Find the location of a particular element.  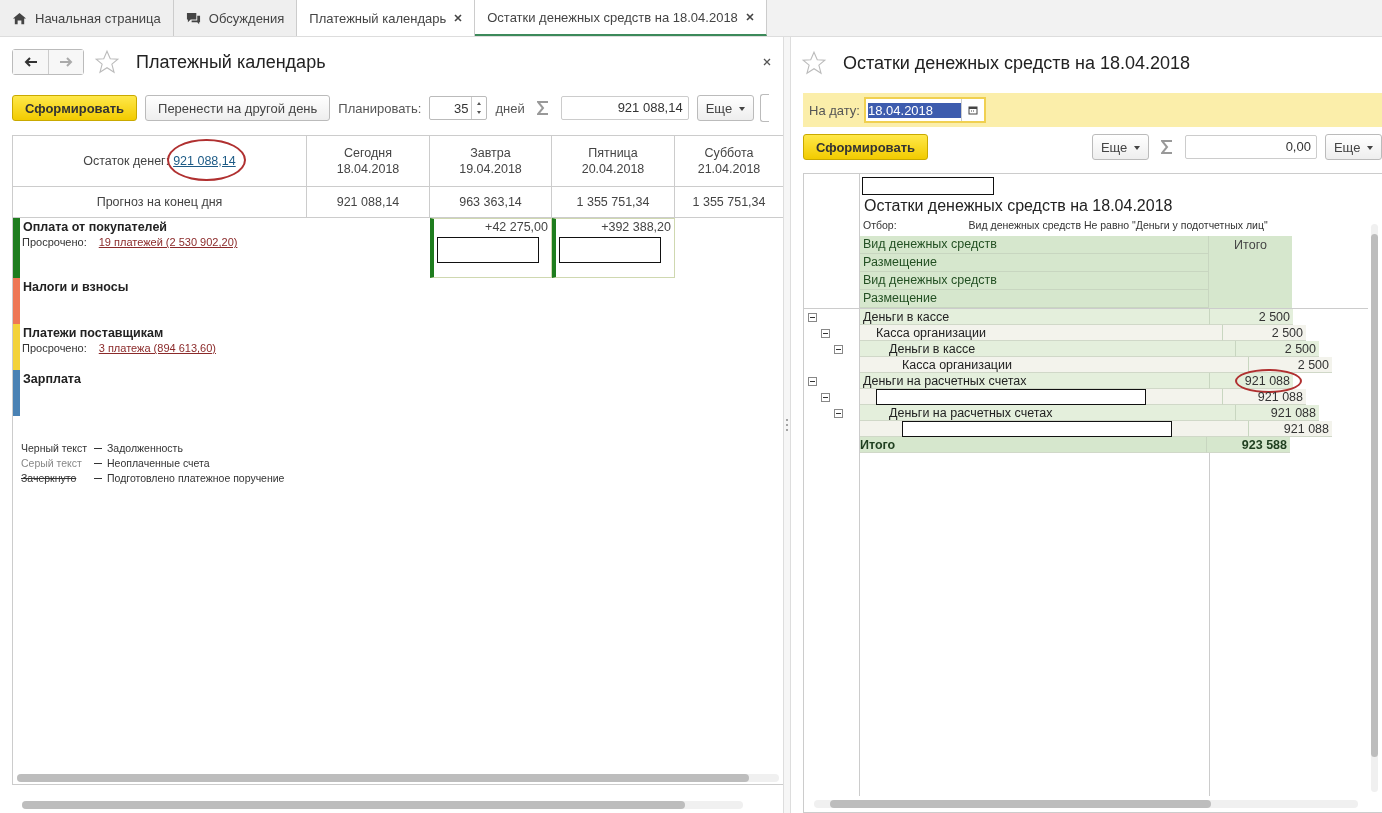

overdue-link: 19 платежей (2 530 902,20) is located at coordinates (168, 242).